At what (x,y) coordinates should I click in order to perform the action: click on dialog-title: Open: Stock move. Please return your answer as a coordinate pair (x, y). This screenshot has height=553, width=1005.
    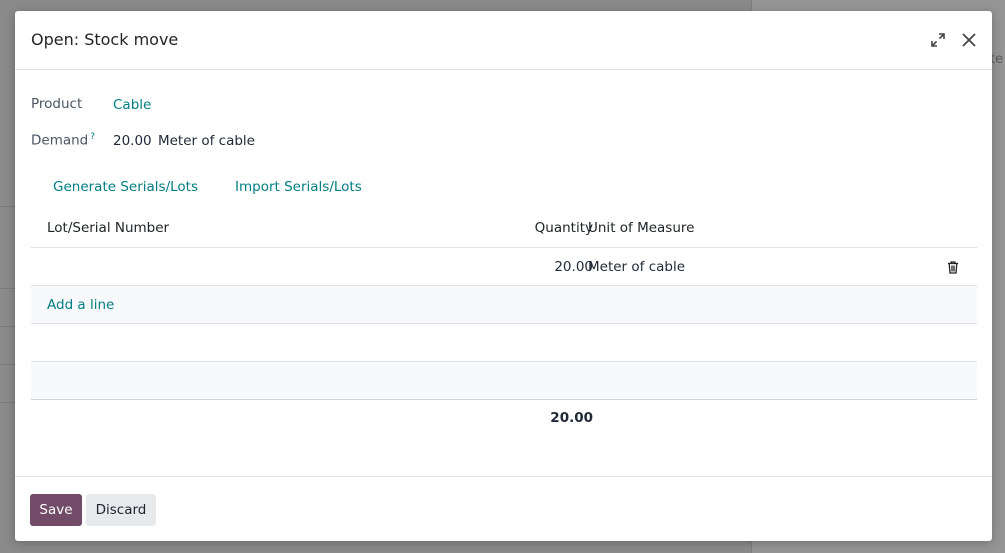
    Looking at the image, I should click on (105, 39).